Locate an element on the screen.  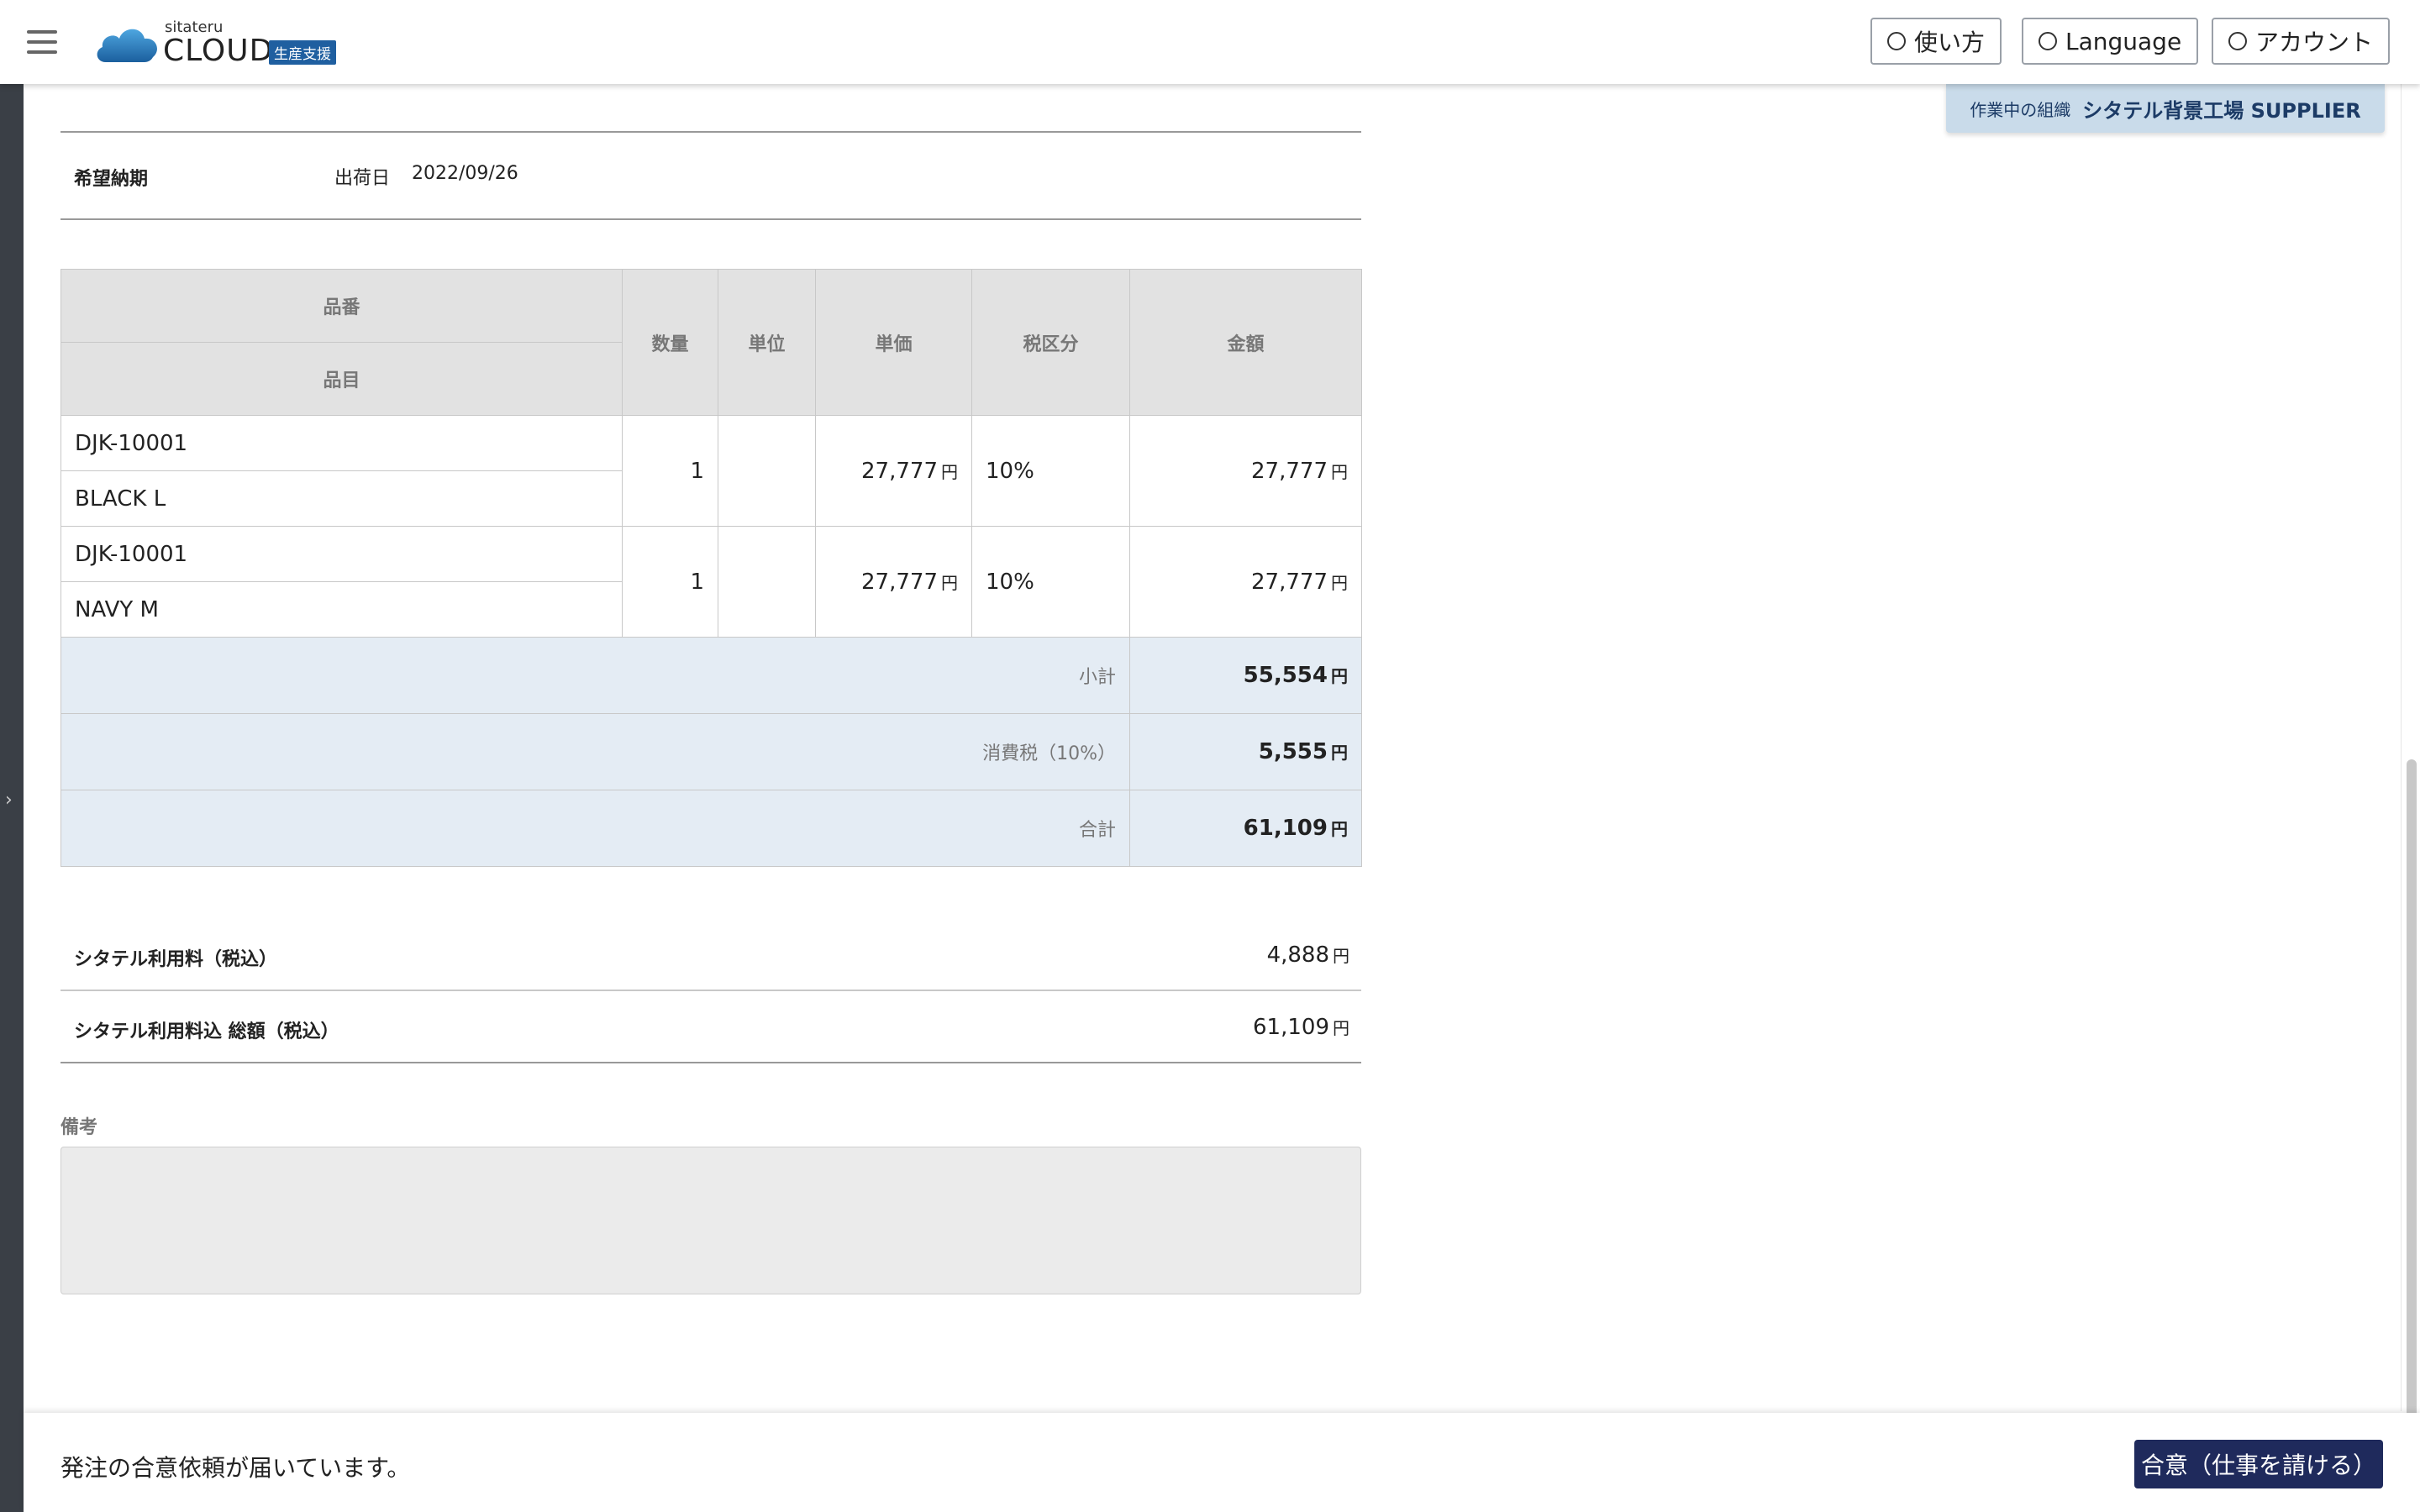
menu-icon is located at coordinates (42, 42).